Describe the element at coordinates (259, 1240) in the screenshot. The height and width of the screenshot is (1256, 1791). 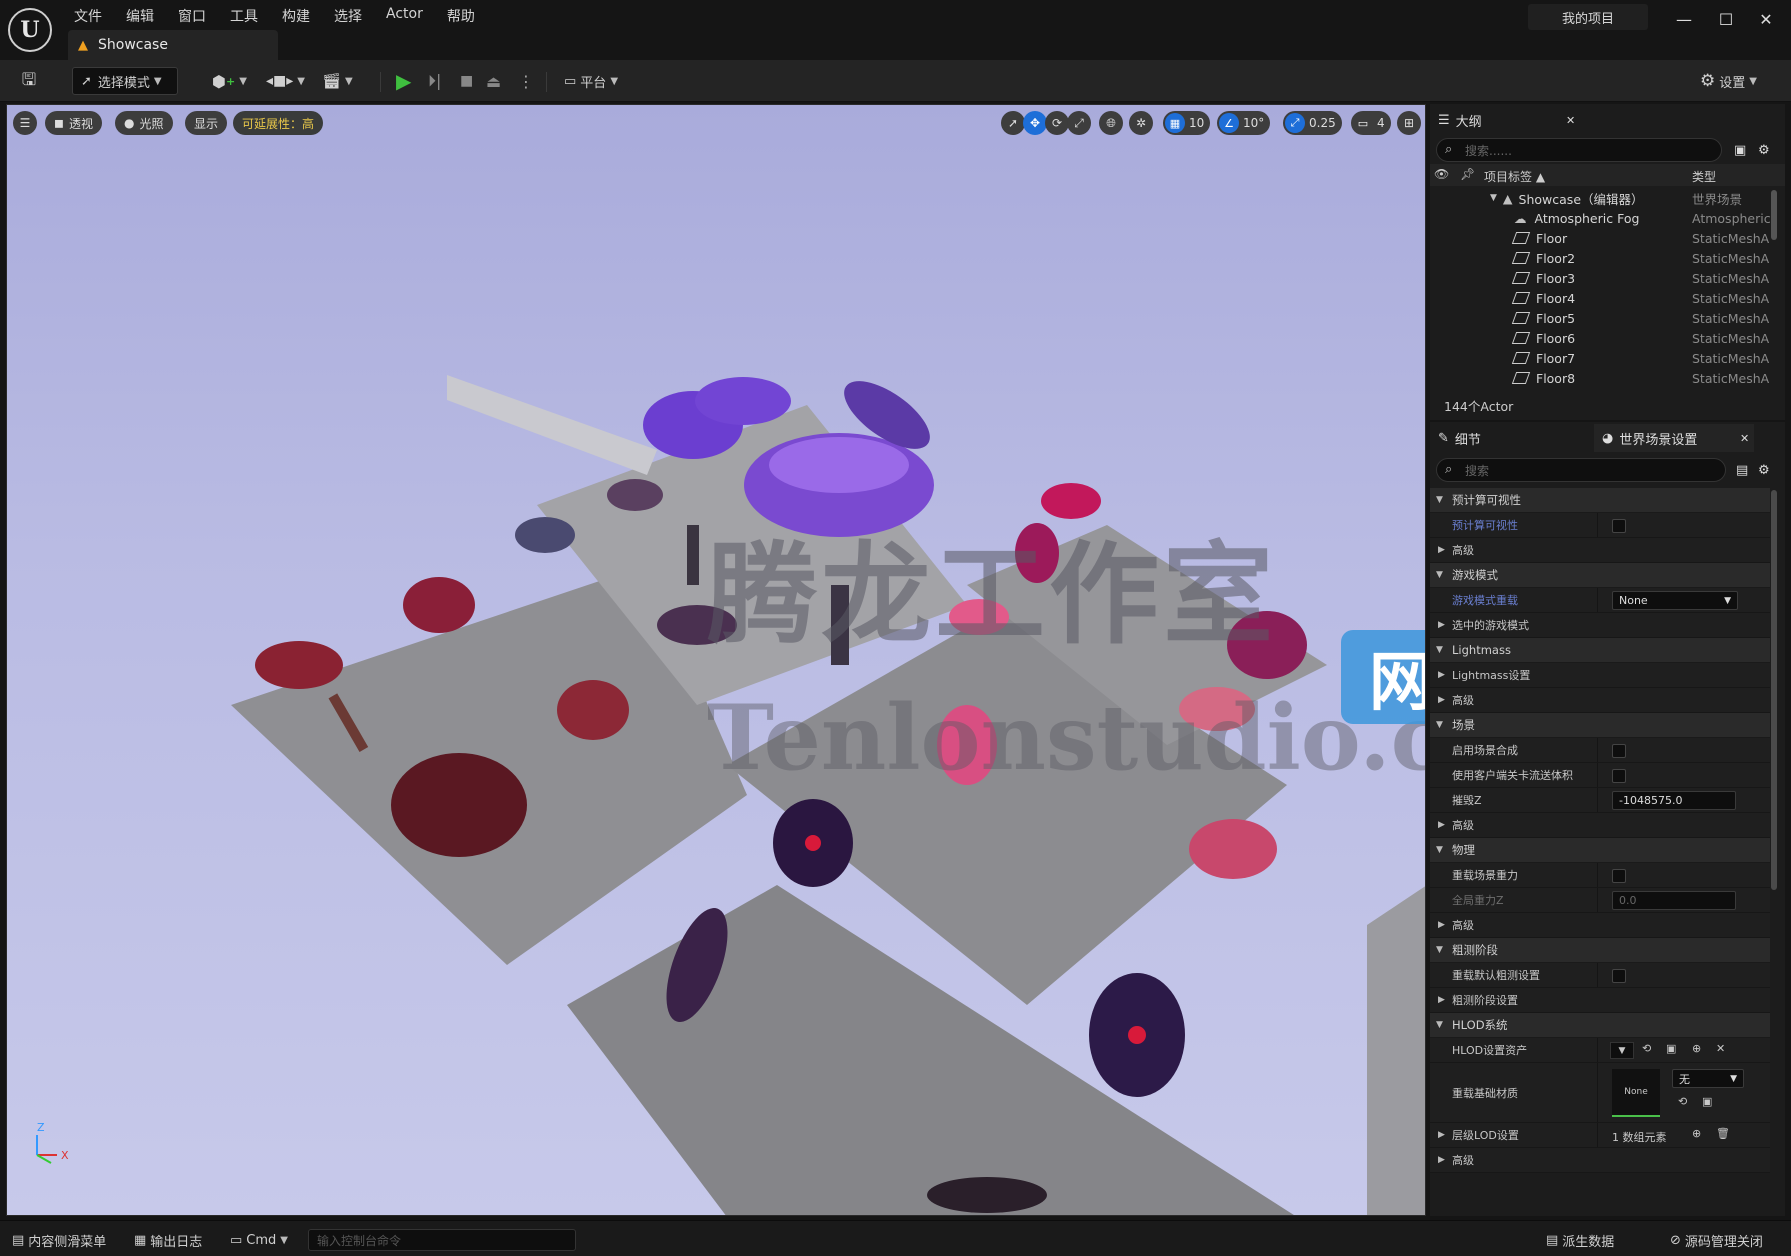
I see `cmd-dropdown: ▭ Cmd ▼` at that location.